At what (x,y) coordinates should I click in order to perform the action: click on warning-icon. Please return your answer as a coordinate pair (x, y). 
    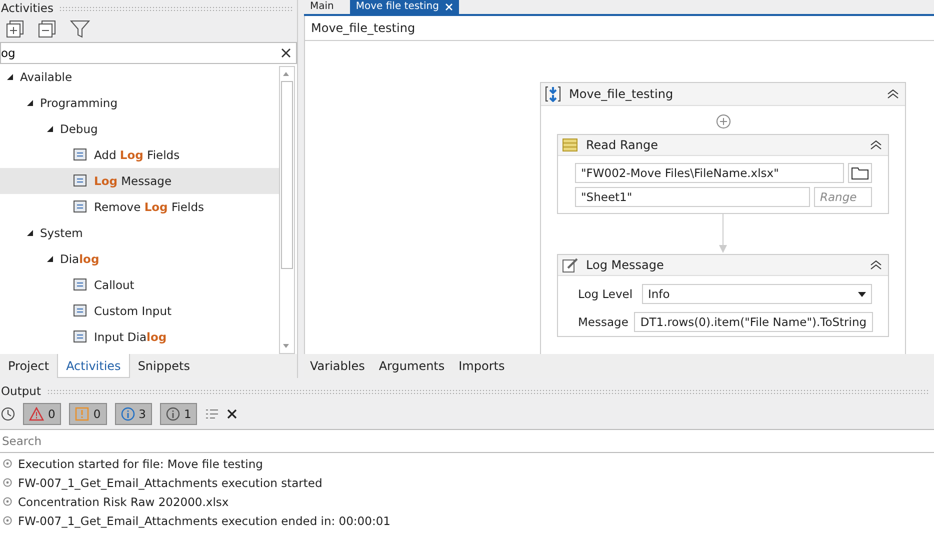
    Looking at the image, I should click on (82, 414).